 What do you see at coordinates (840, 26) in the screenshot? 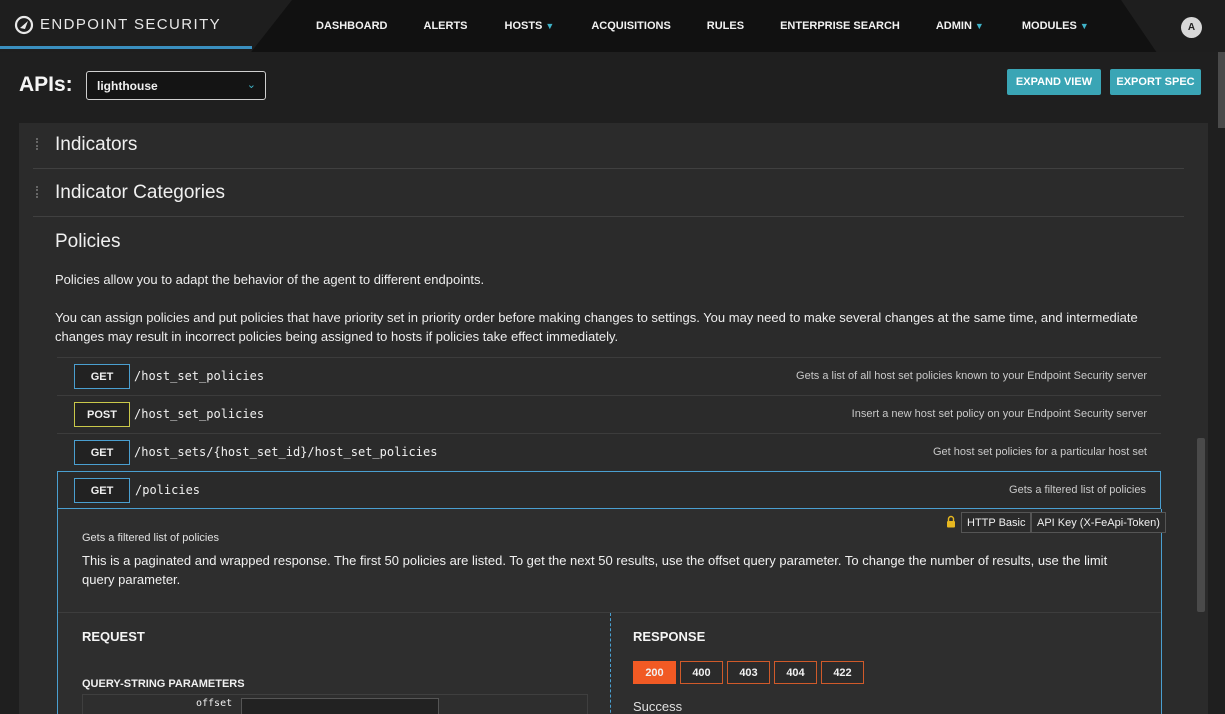
I see `nav-item-enterprise-search: ENTERPRISE SEARCH` at bounding box center [840, 26].